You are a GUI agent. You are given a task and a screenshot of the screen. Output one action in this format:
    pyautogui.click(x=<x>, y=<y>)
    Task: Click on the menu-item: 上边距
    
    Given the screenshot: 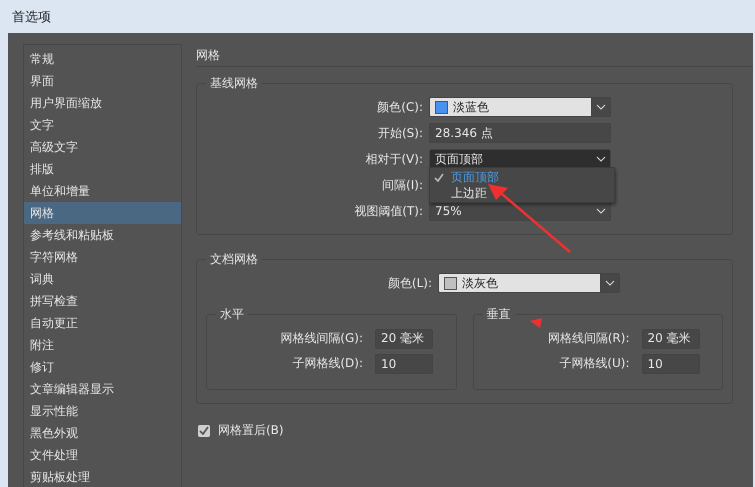 What is the action you would take?
    pyautogui.click(x=522, y=193)
    